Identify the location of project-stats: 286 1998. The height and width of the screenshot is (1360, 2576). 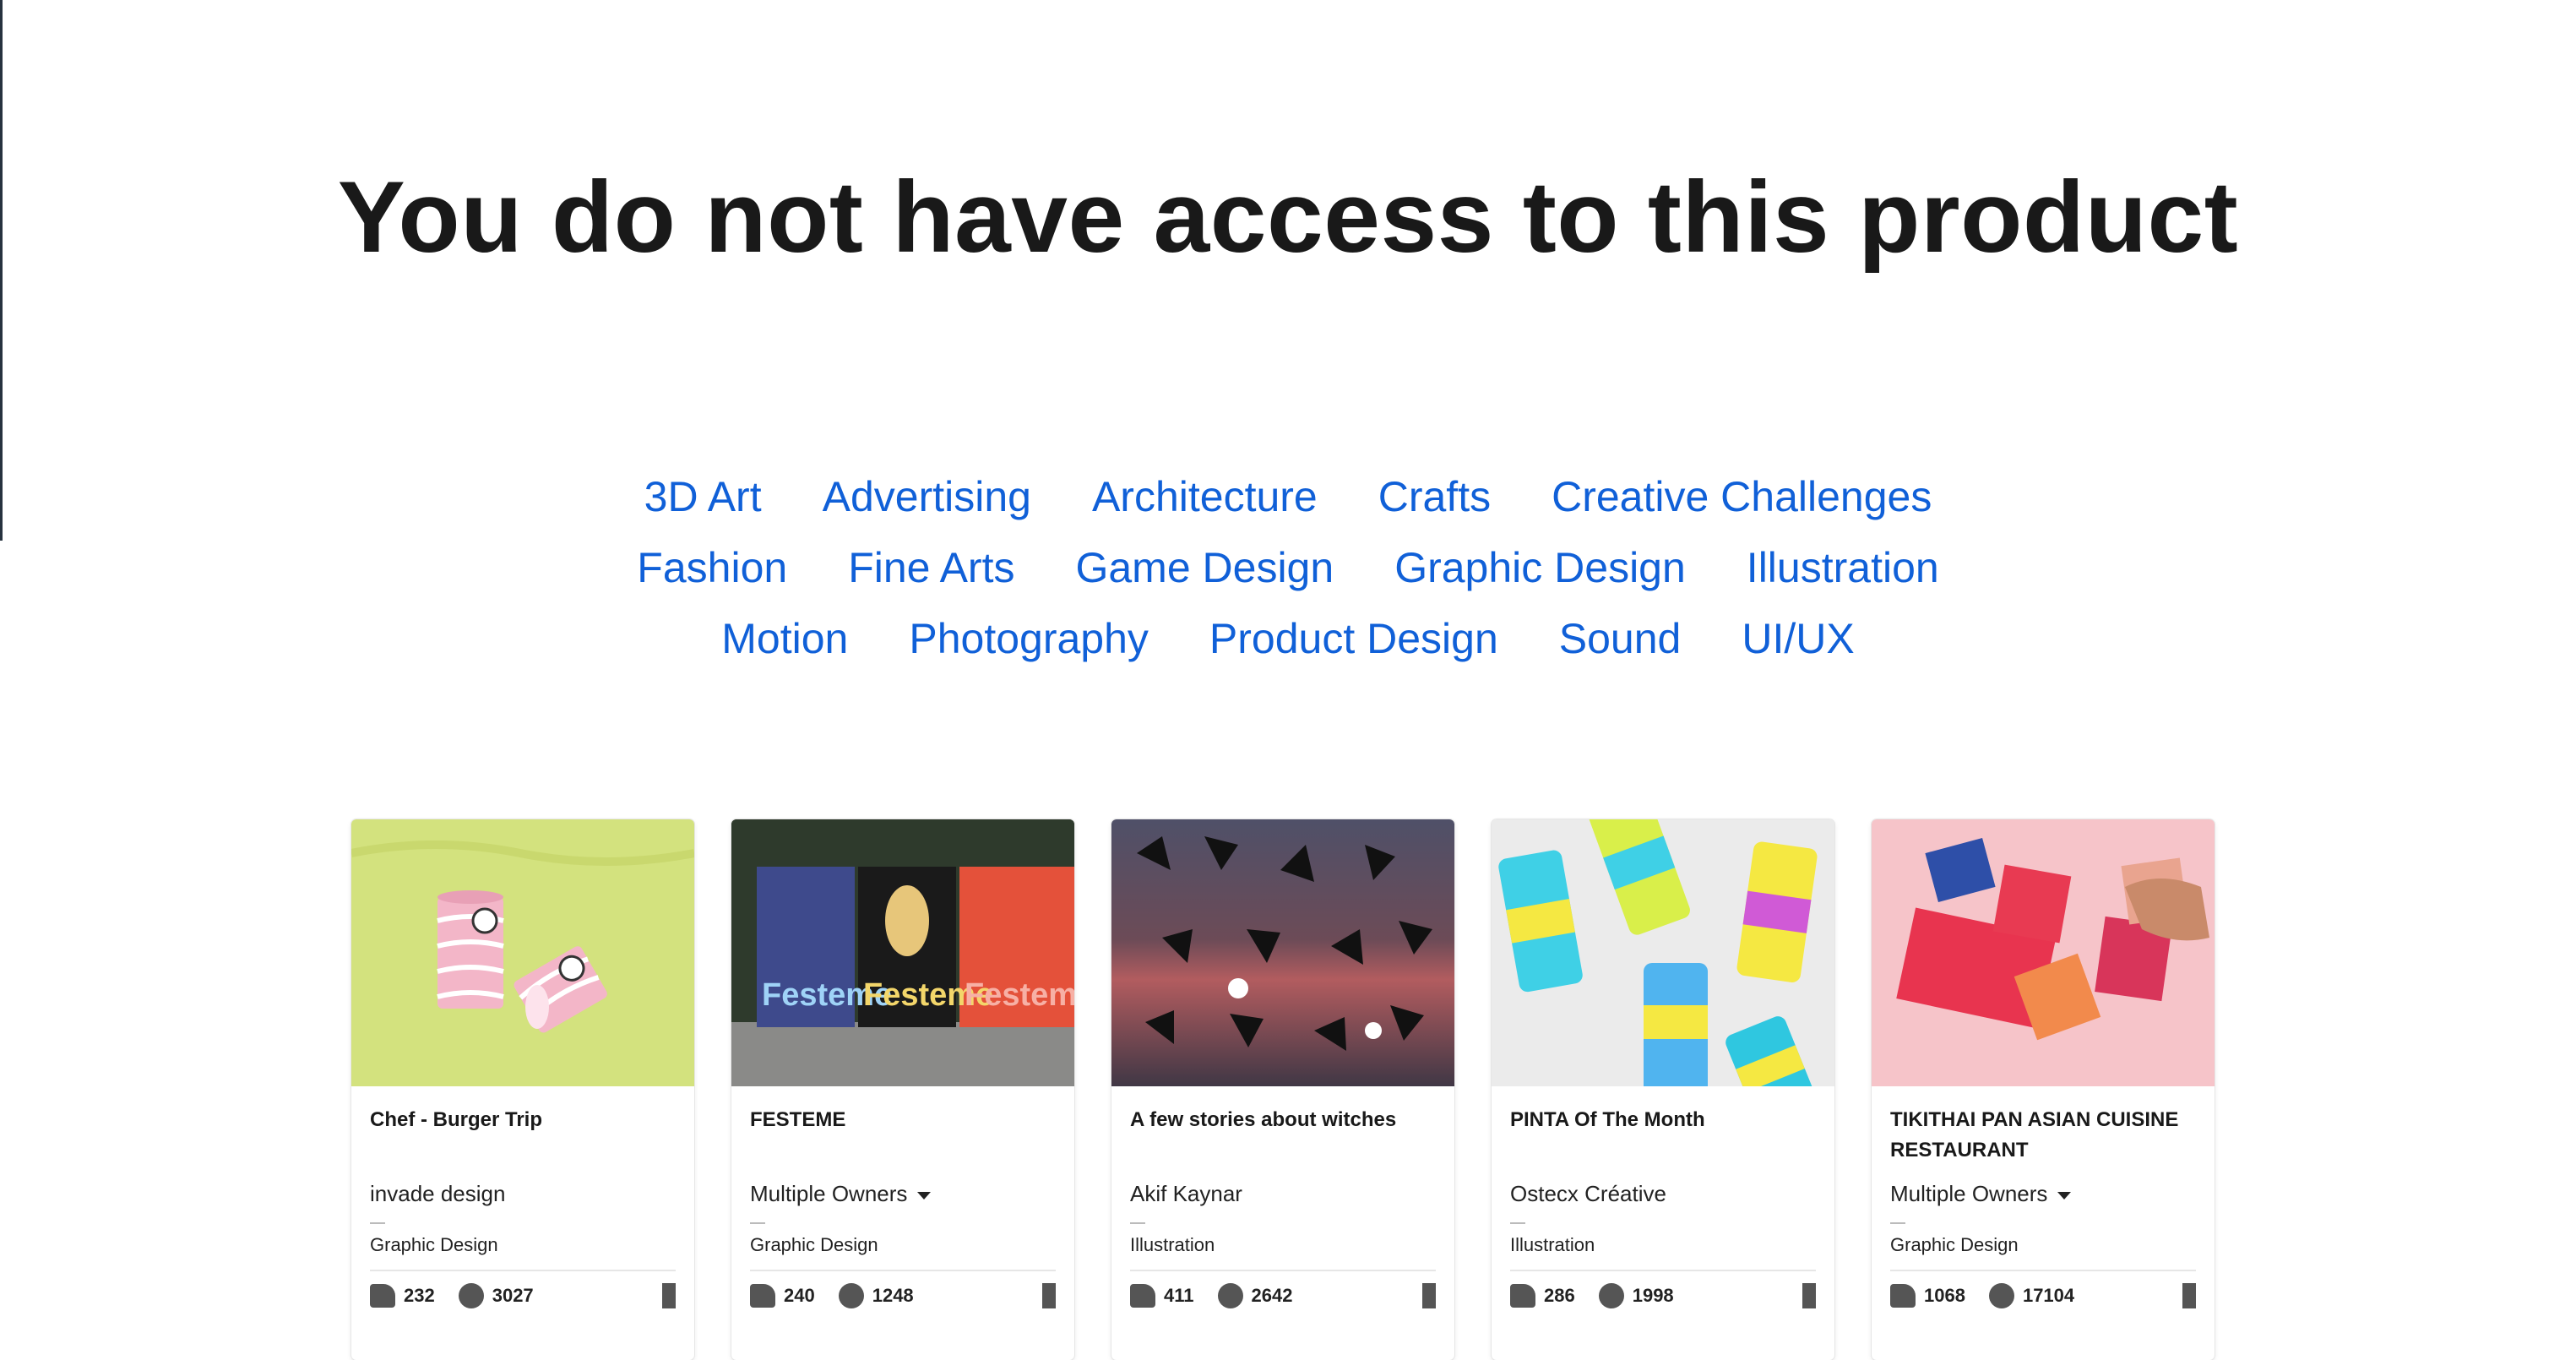
(1663, 1295).